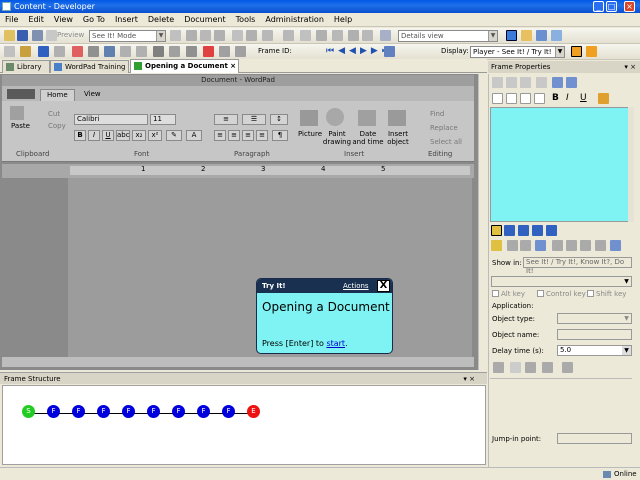  I want to click on menu-goto: Go To, so click(94, 20).